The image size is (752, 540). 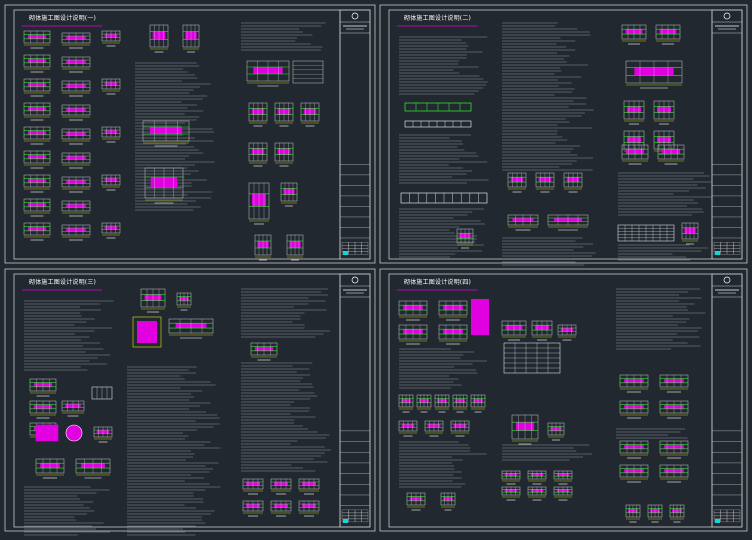 I want to click on sheet-title-top-right: 砌体施工图设计说明(二), so click(x=438, y=18).